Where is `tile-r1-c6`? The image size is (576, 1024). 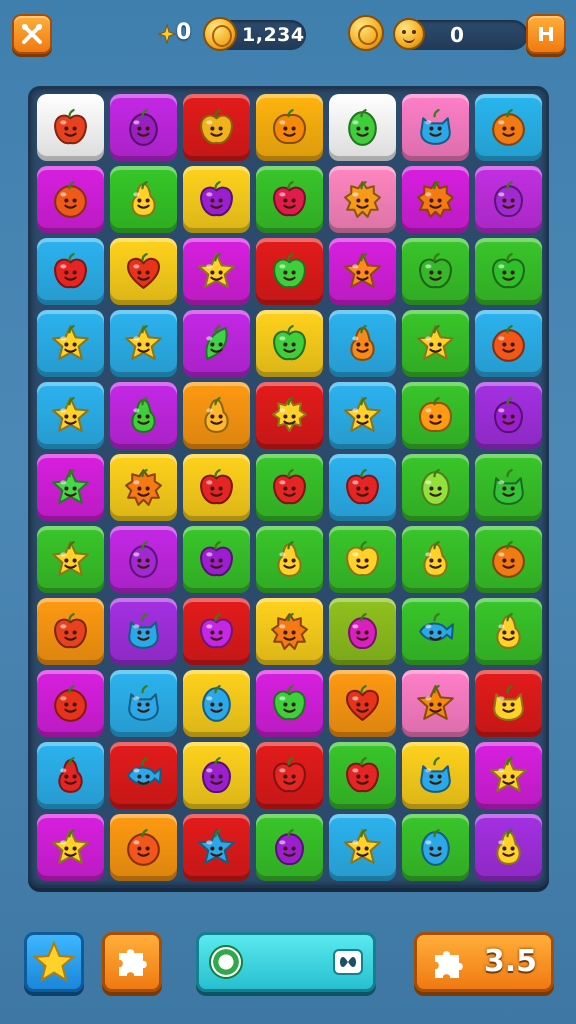
tile-r1-c6 is located at coordinates (435, 127).